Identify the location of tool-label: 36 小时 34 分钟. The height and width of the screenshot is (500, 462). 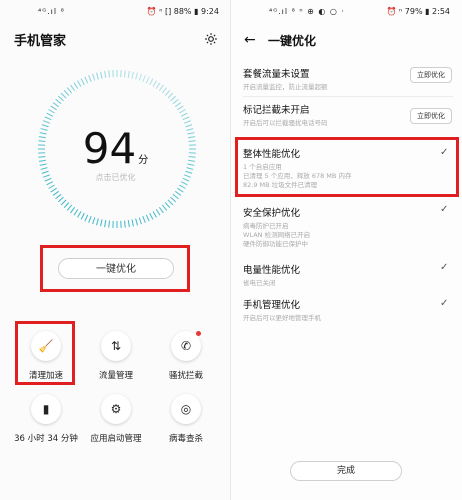
(46, 439).